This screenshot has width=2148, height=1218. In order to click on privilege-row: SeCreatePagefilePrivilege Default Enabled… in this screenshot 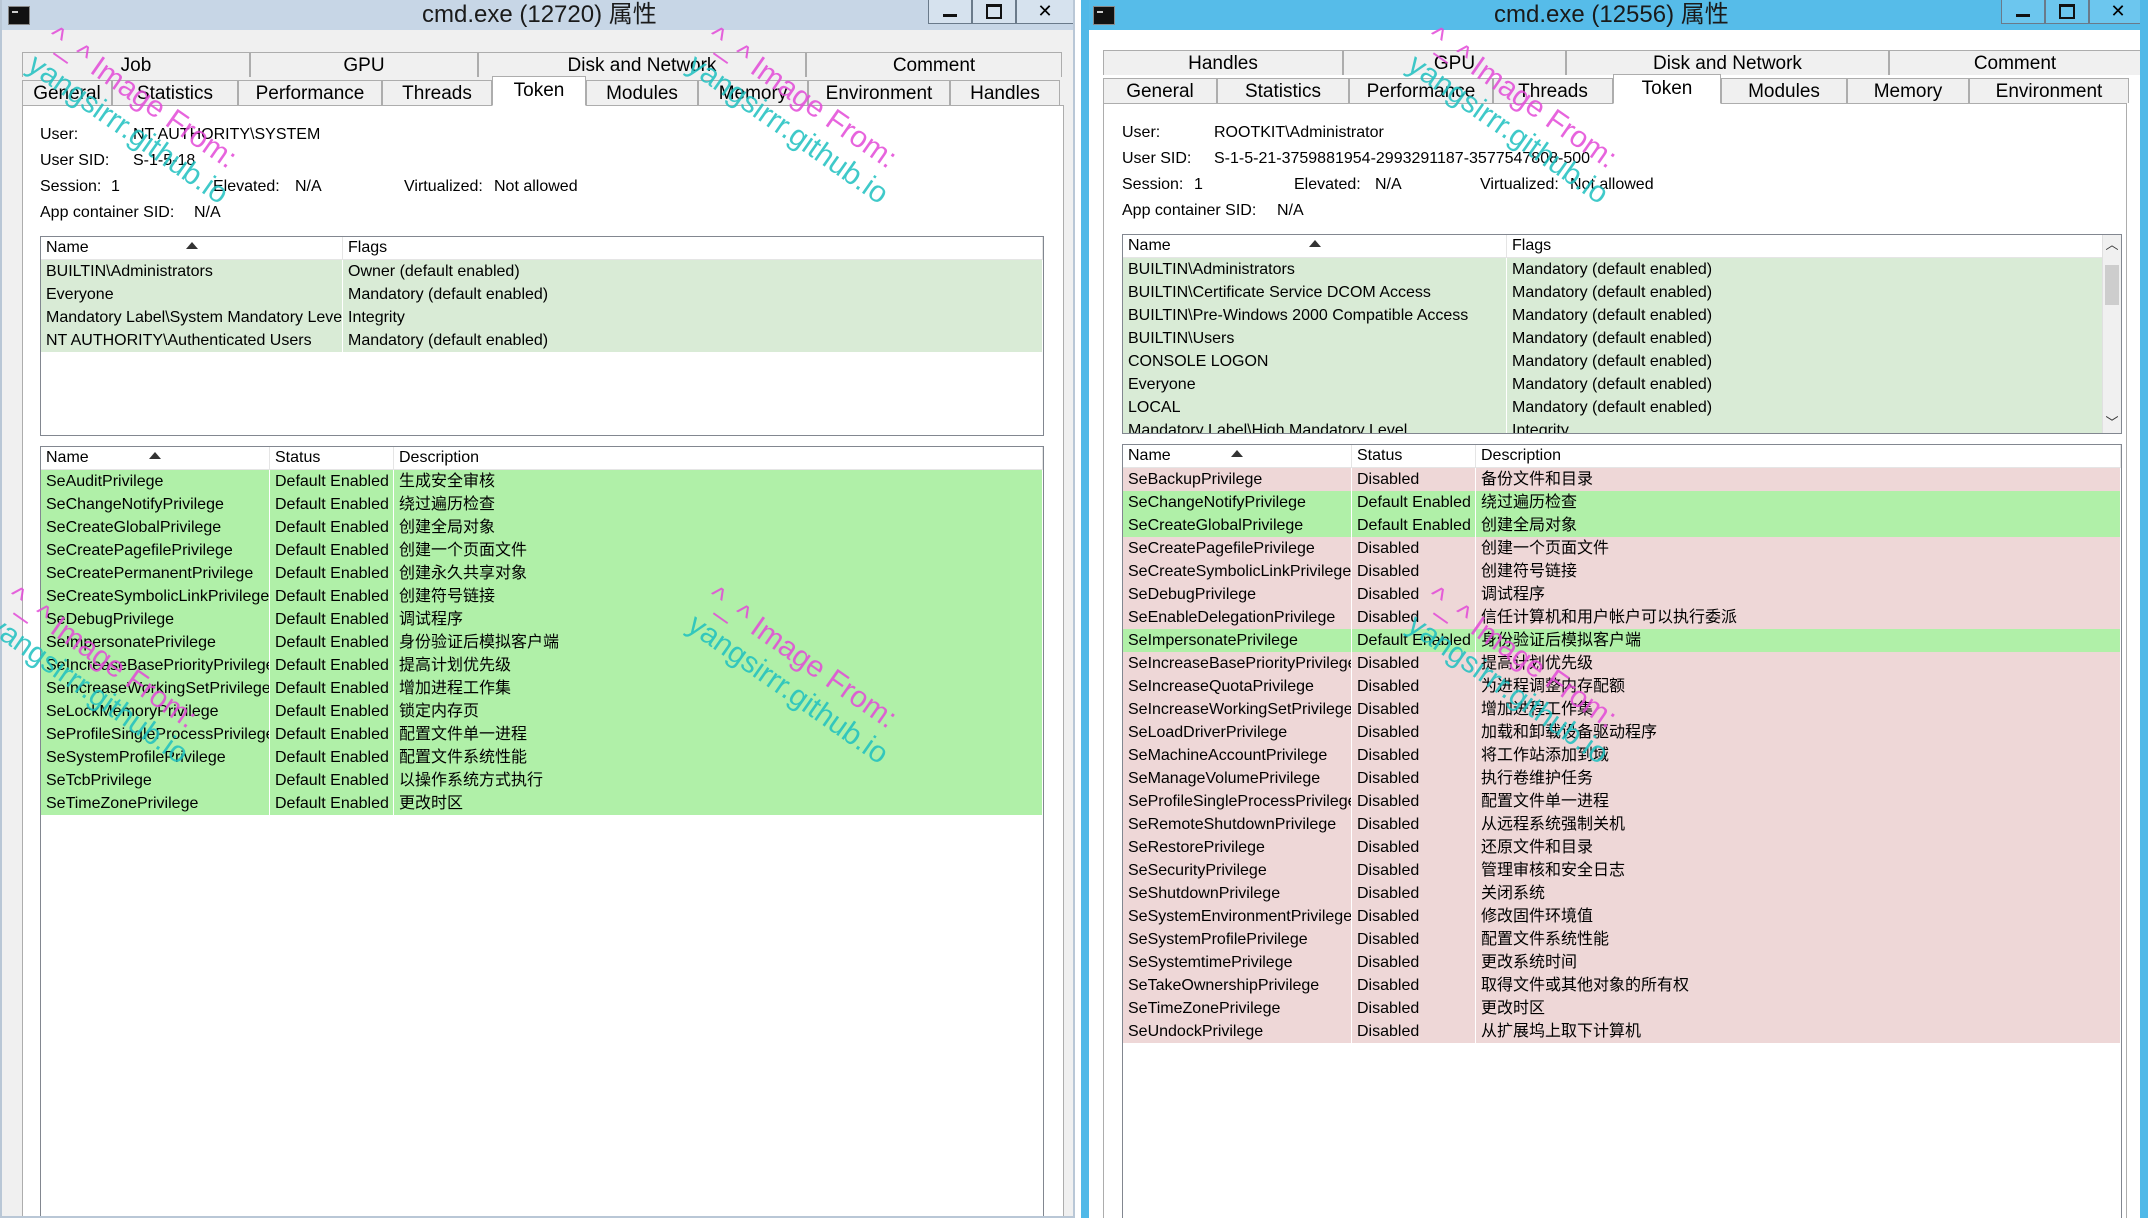, I will do `click(542, 550)`.